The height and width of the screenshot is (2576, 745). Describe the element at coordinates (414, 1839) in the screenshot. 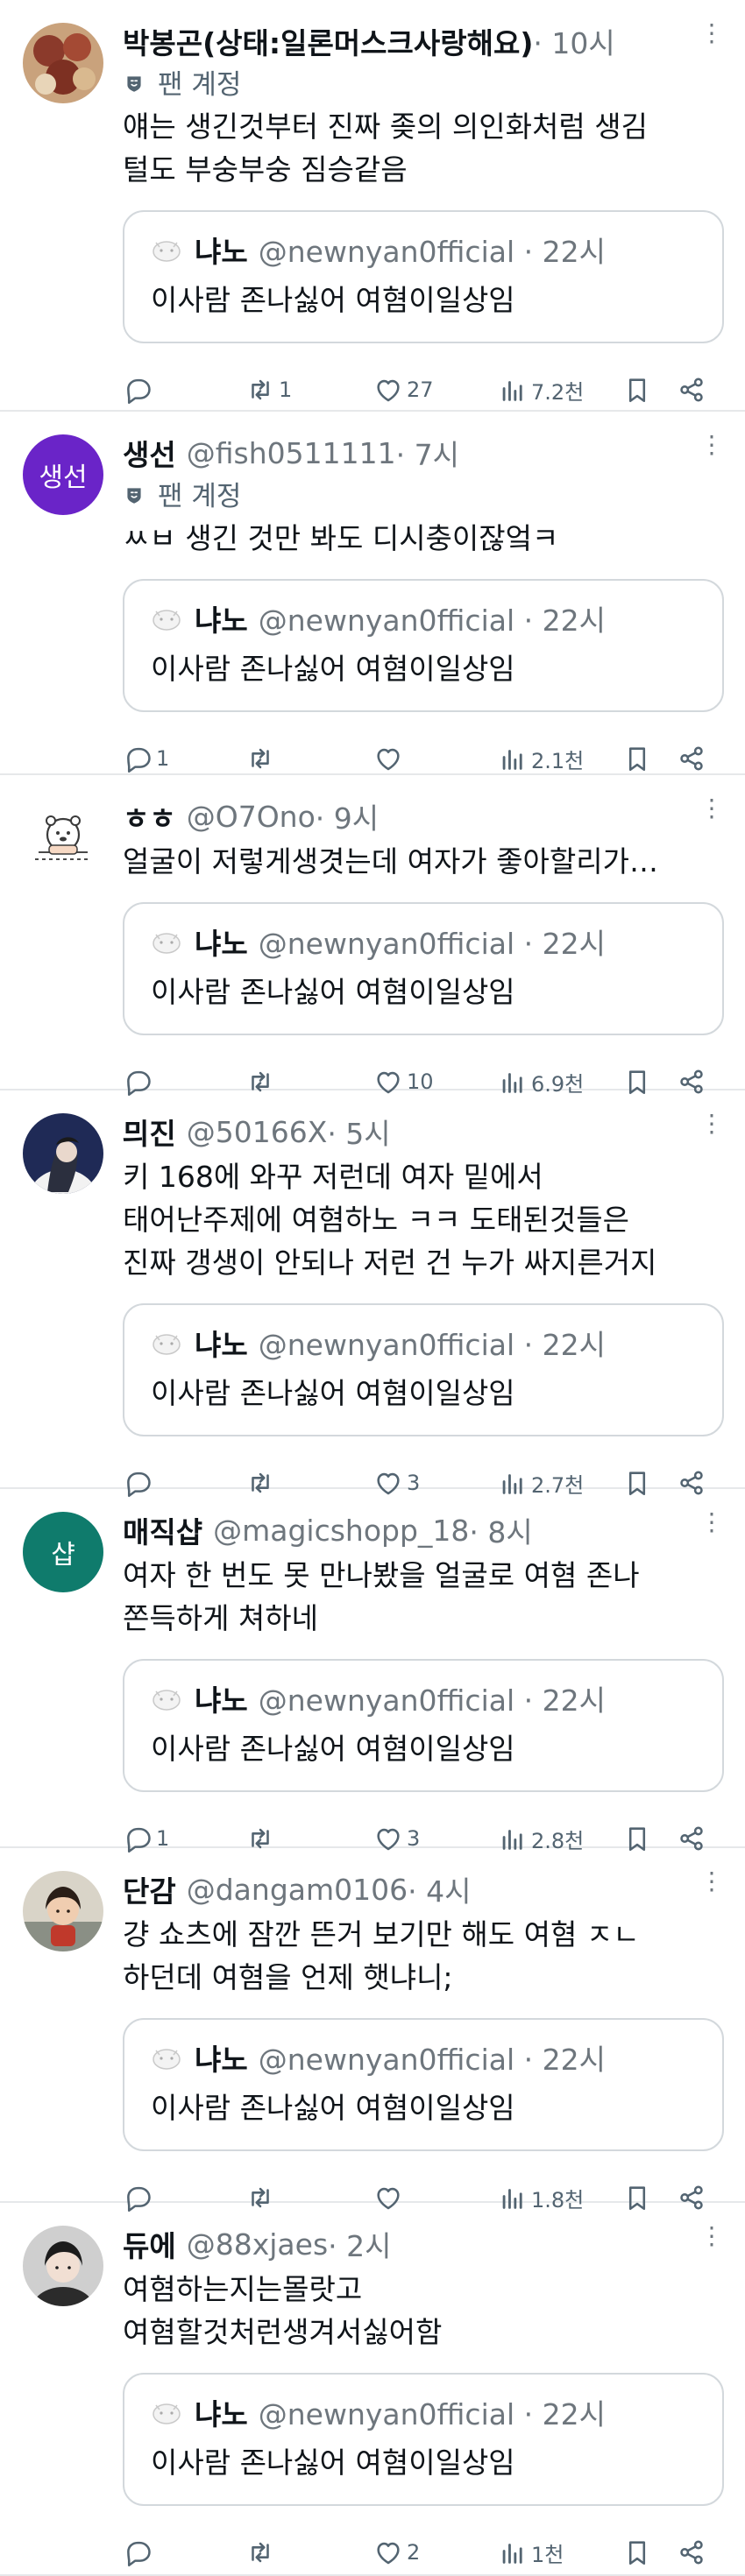

I see `like-count: 3` at that location.